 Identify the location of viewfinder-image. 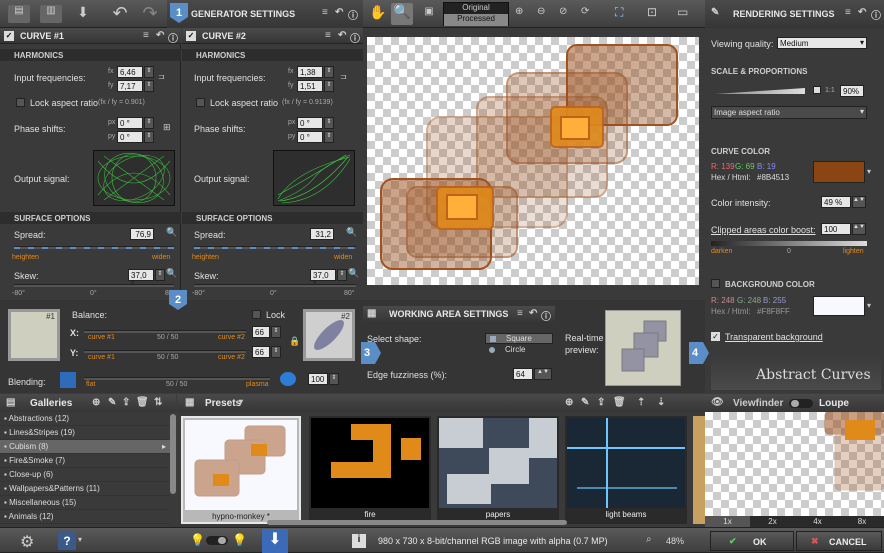
(794, 463).